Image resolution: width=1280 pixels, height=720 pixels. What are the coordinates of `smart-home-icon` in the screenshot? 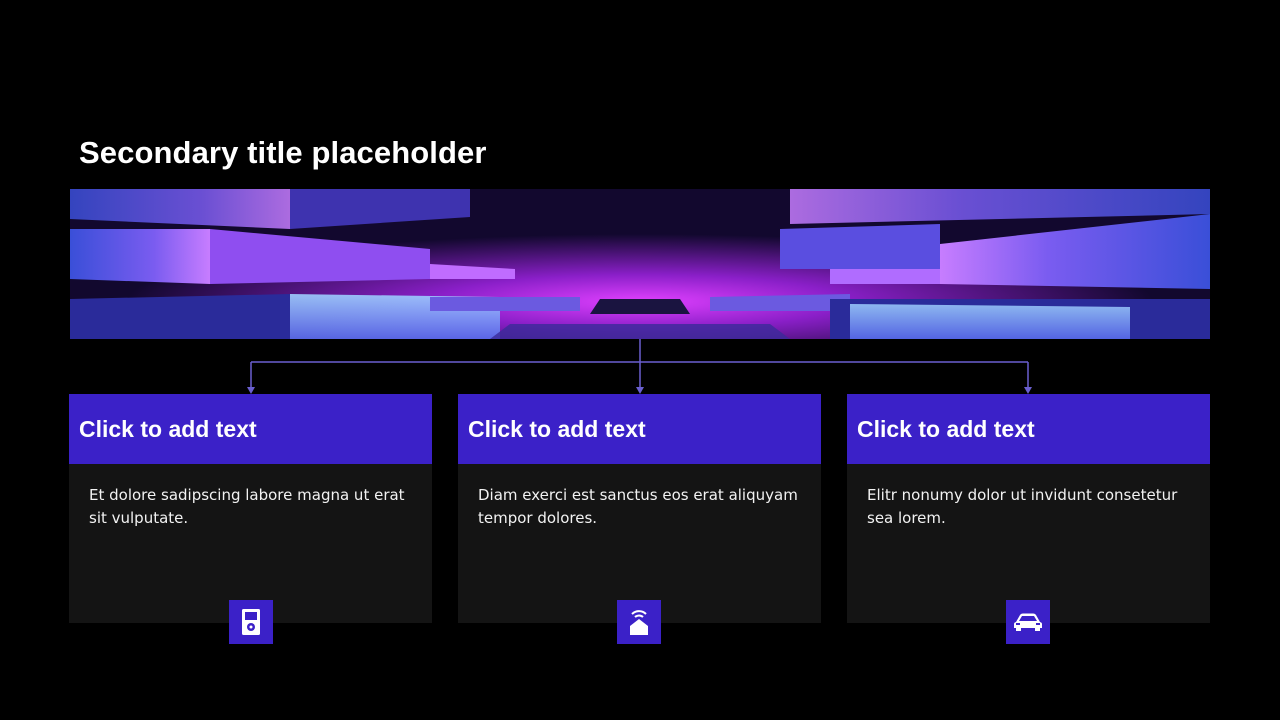 It's located at (639, 622).